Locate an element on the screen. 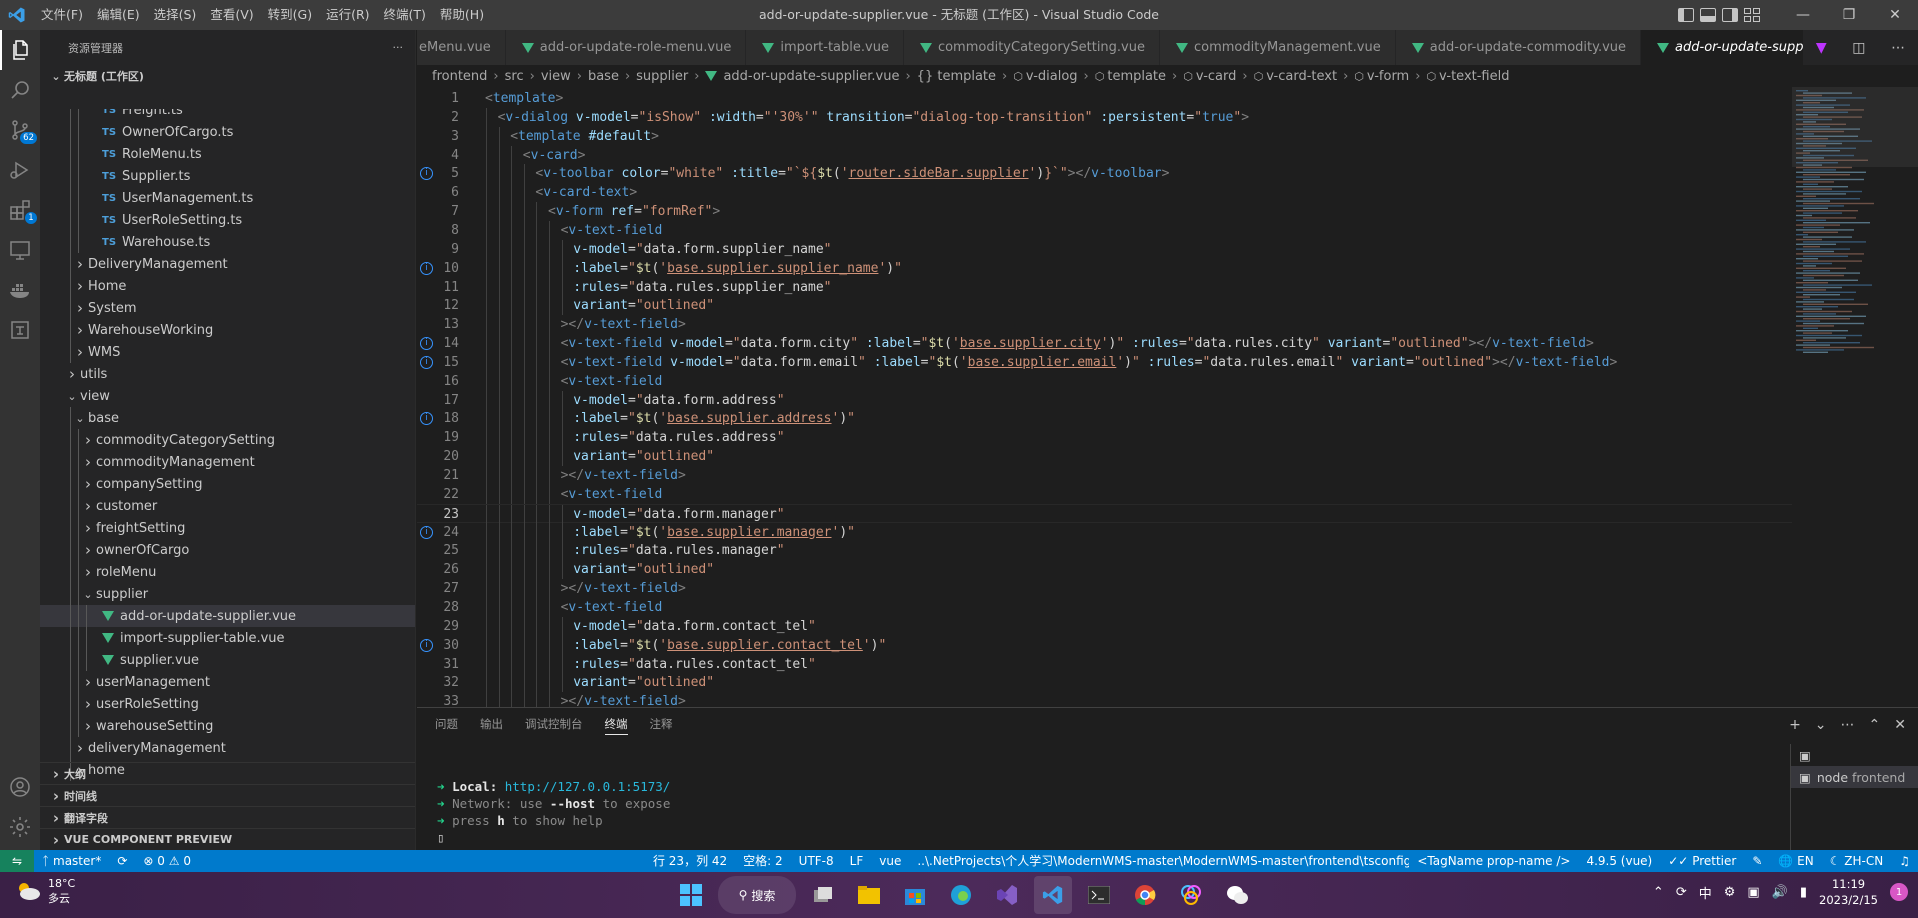 The height and width of the screenshot is (918, 1918). eol: LF is located at coordinates (857, 861).